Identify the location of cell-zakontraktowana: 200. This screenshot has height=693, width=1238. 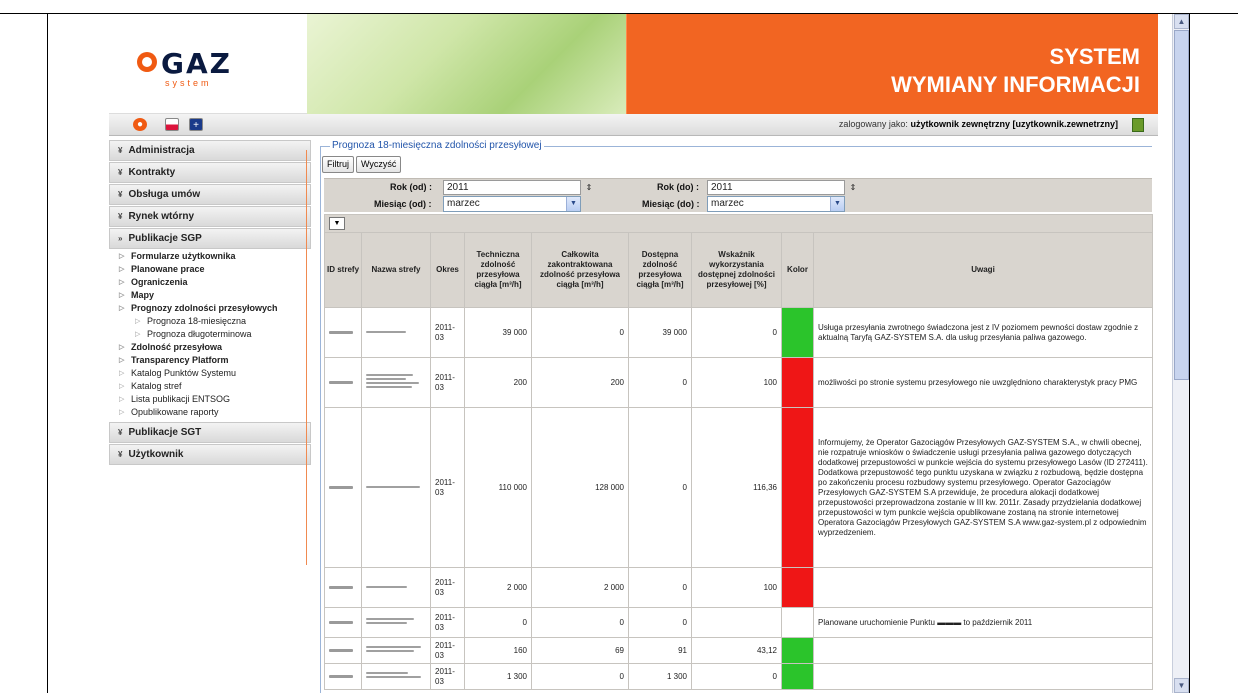
(580, 382).